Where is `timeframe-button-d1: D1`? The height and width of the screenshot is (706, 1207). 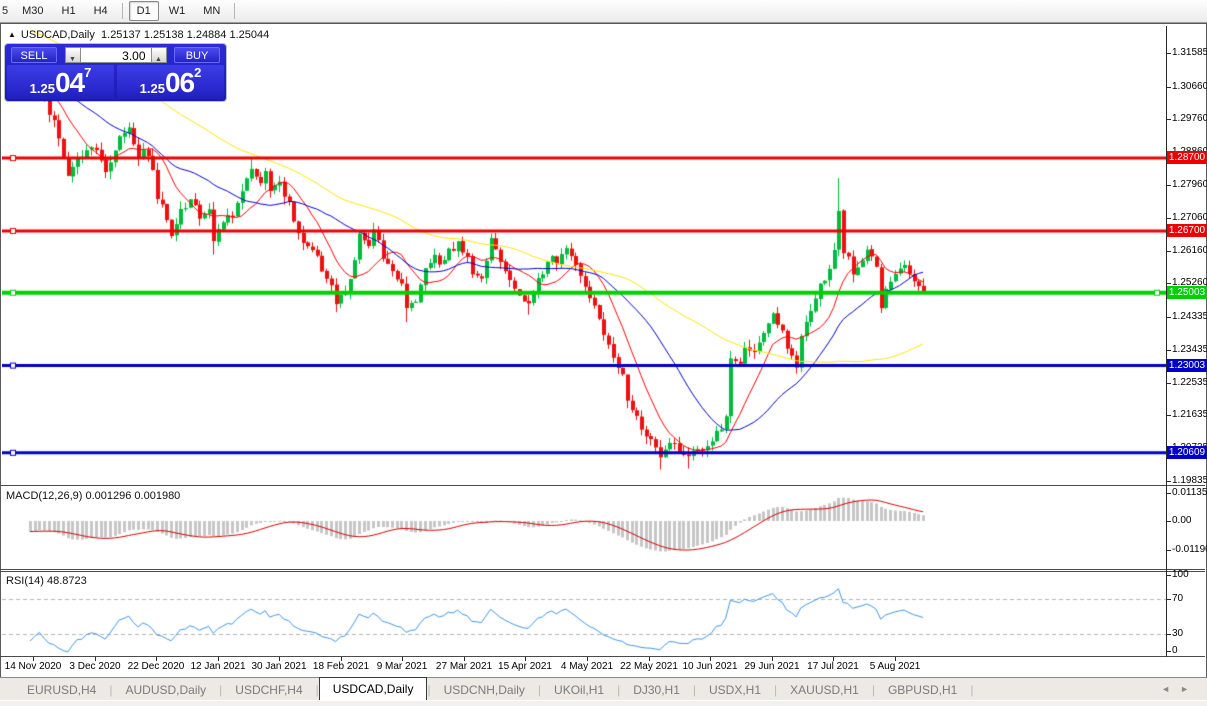
timeframe-button-d1: D1 is located at coordinates (143, 11).